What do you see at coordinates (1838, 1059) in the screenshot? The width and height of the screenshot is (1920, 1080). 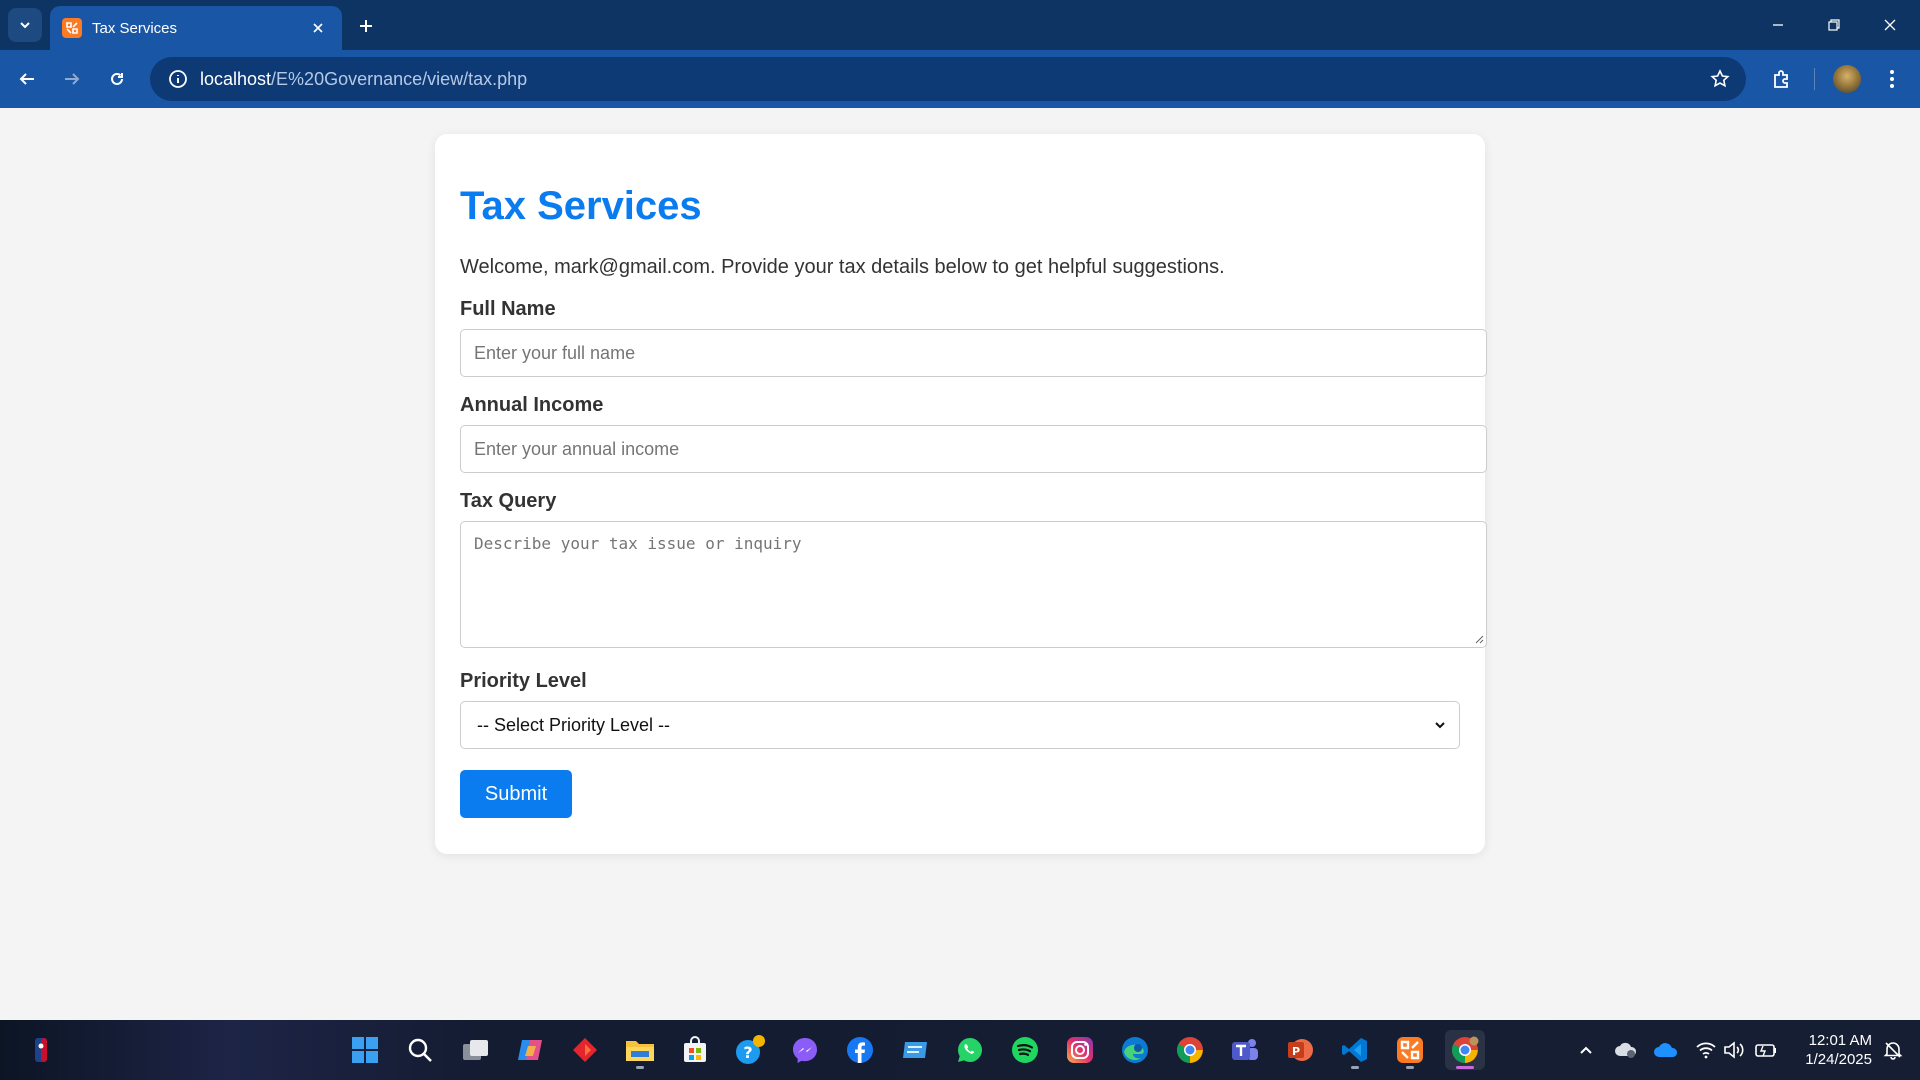 I see `clock-date: 1/24/2025` at bounding box center [1838, 1059].